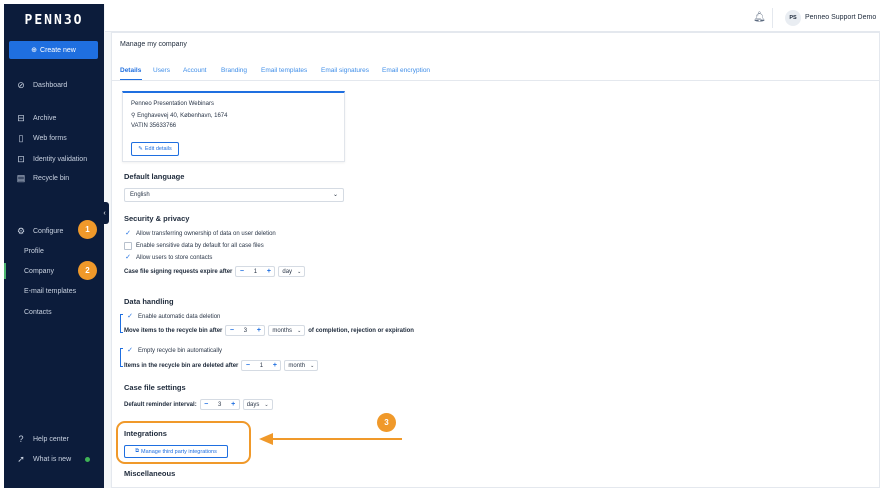  I want to click on sidebar-item-label: Contacts, so click(38, 312).